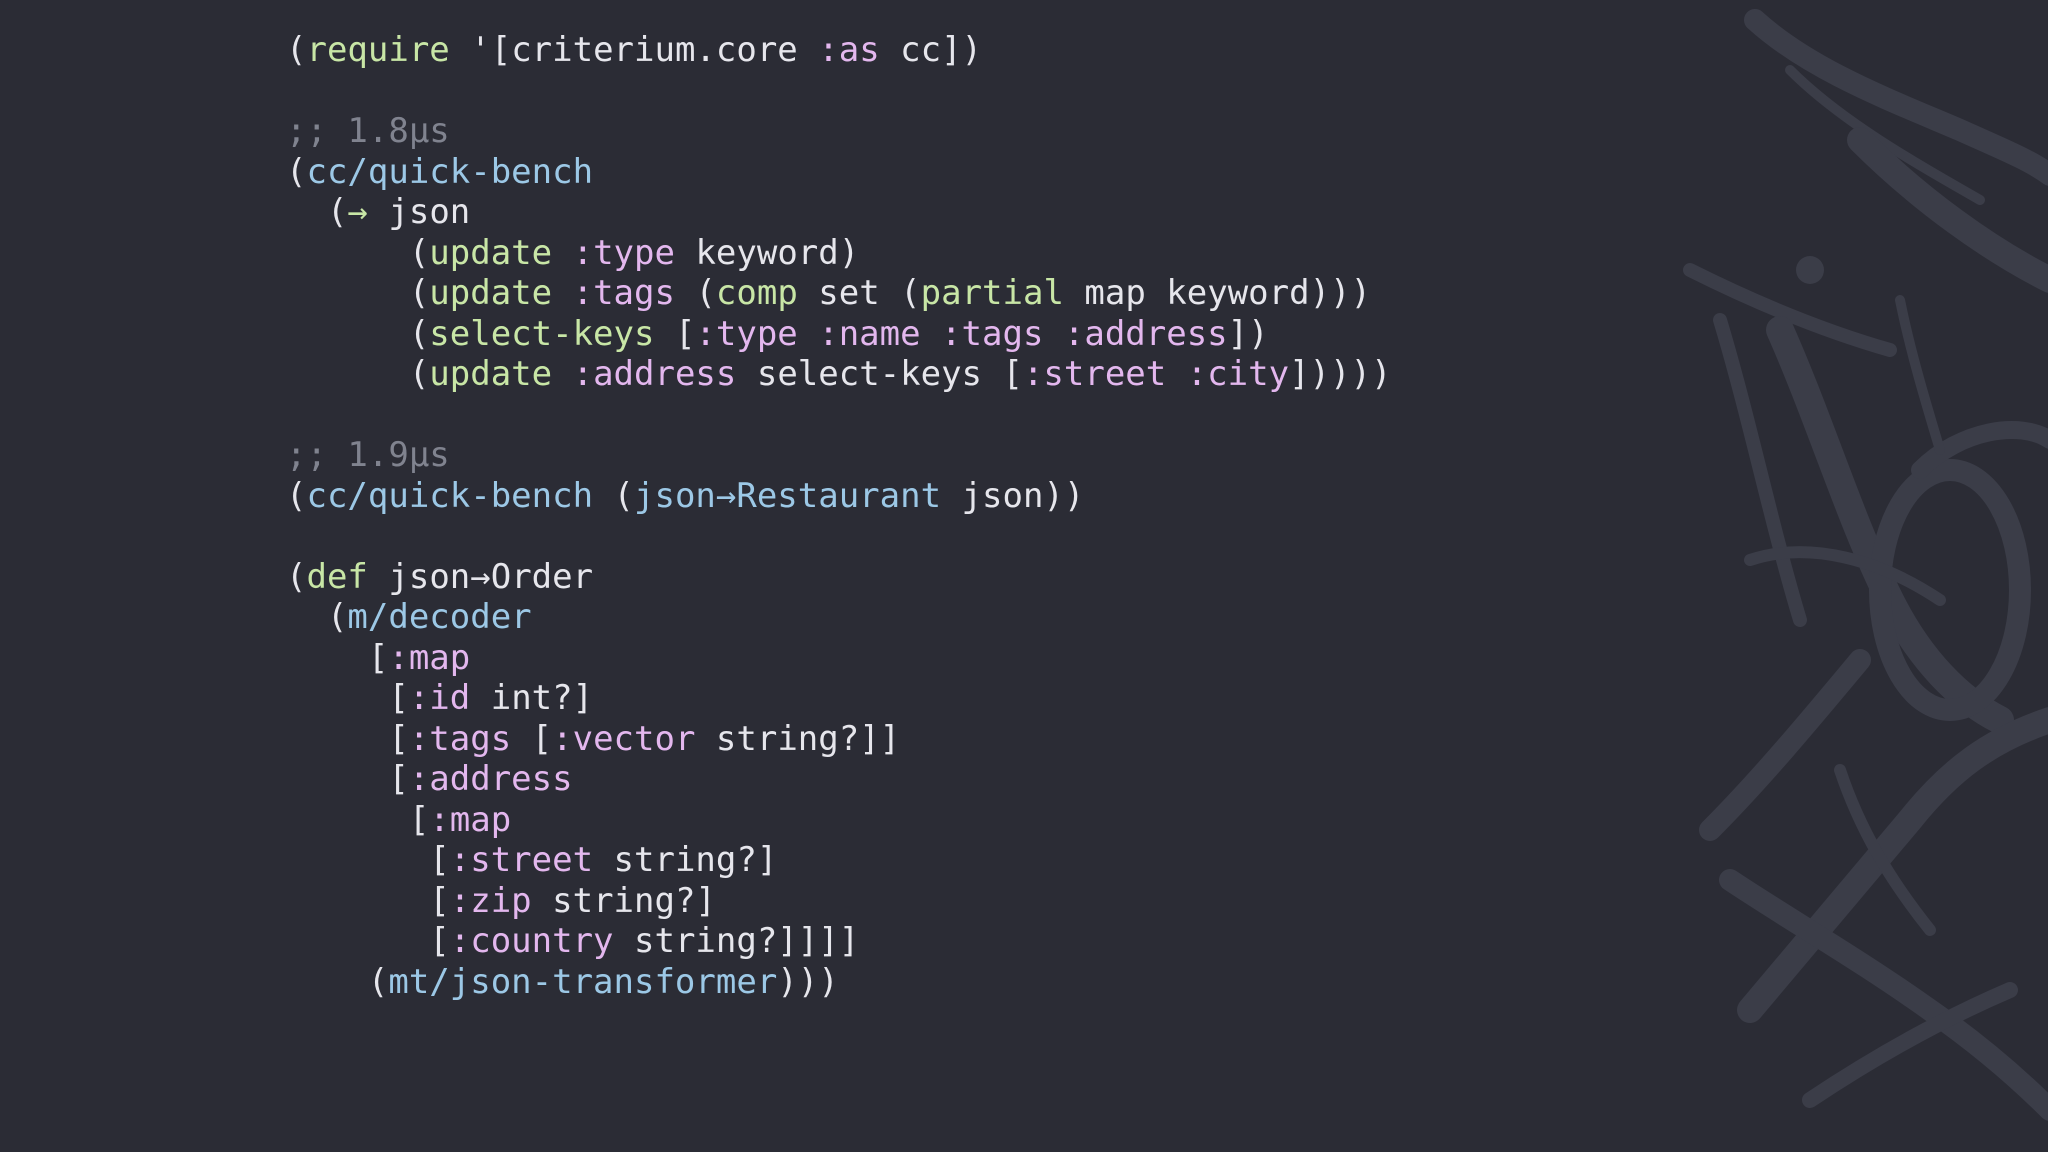 The width and height of the screenshot is (2048, 1152). What do you see at coordinates (838, 779) in the screenshot?
I see `code-line: [:address` at bounding box center [838, 779].